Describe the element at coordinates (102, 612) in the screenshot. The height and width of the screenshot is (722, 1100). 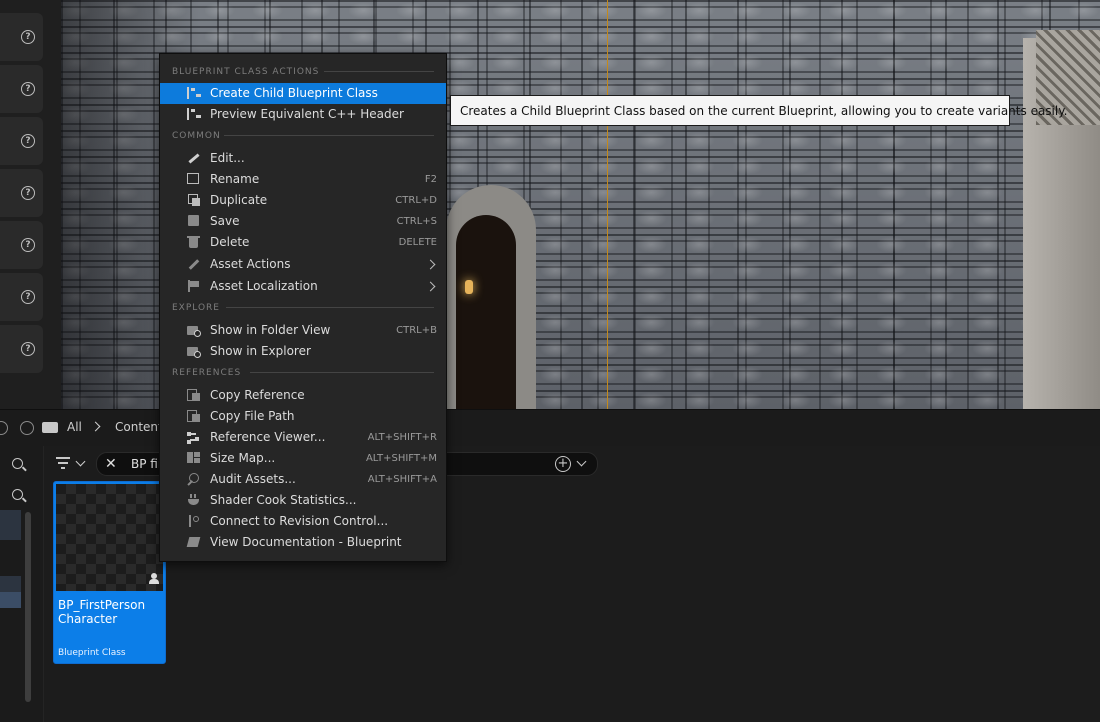
I see `asset-name: BP_FirstPerson Character` at that location.